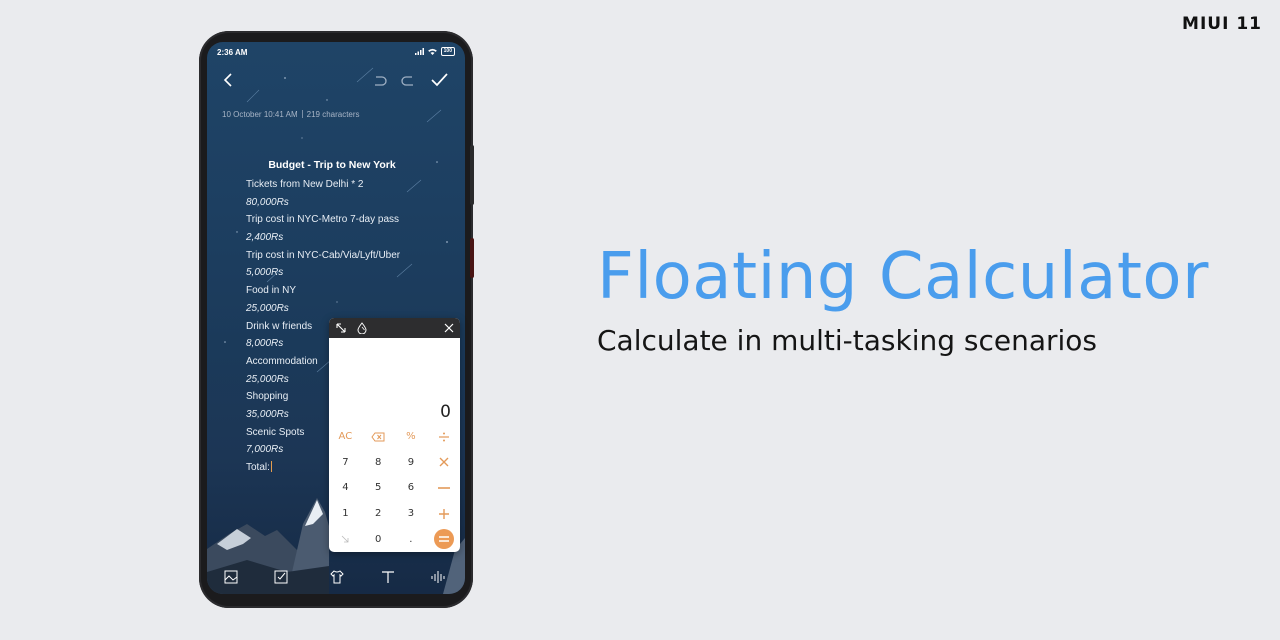 Image resolution: width=1280 pixels, height=640 pixels. What do you see at coordinates (345, 488) in the screenshot?
I see `digit-4-button: 4` at bounding box center [345, 488].